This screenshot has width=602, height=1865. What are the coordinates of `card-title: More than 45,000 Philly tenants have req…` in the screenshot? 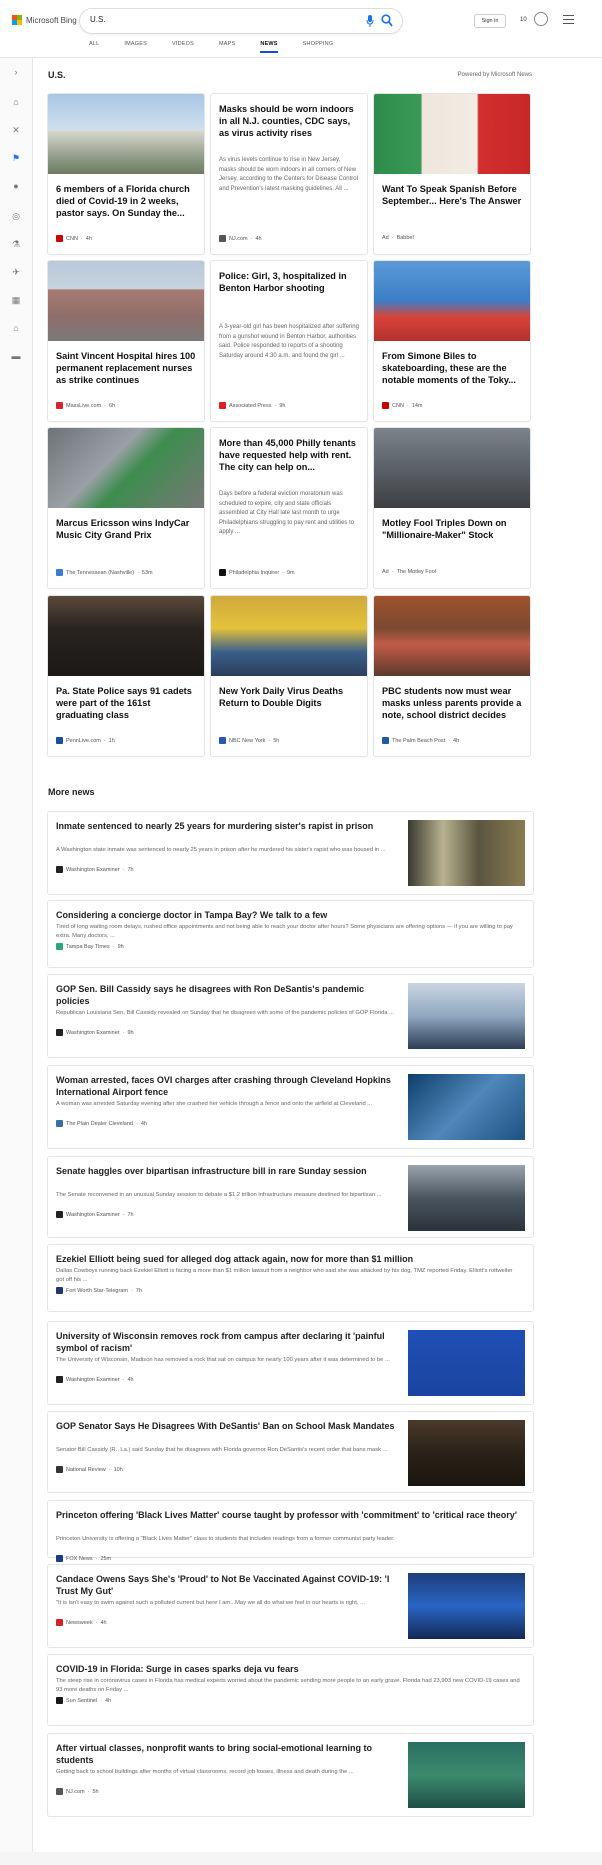 It's located at (289, 455).